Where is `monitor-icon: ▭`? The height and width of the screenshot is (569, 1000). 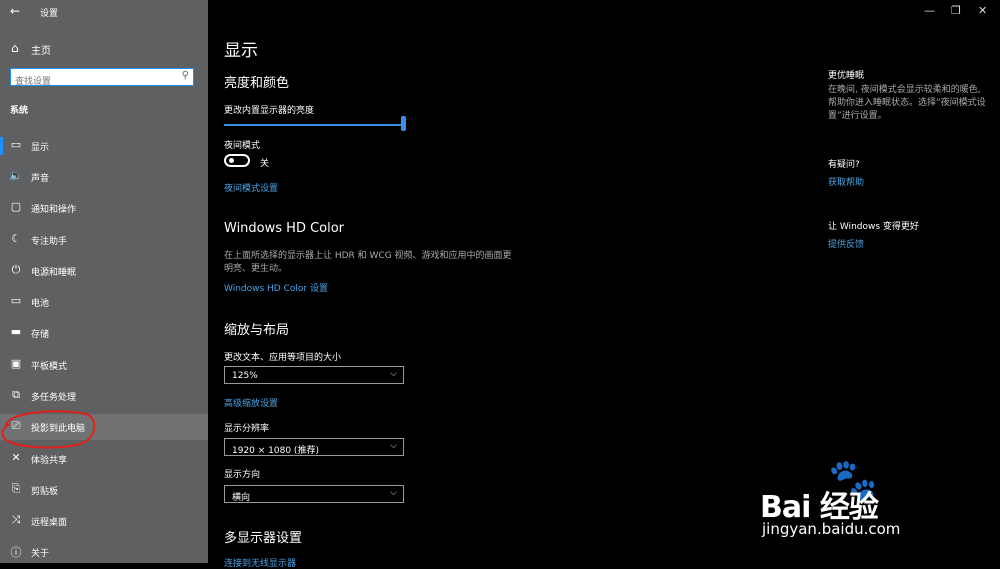
monitor-icon: ▭ is located at coordinates (16, 144).